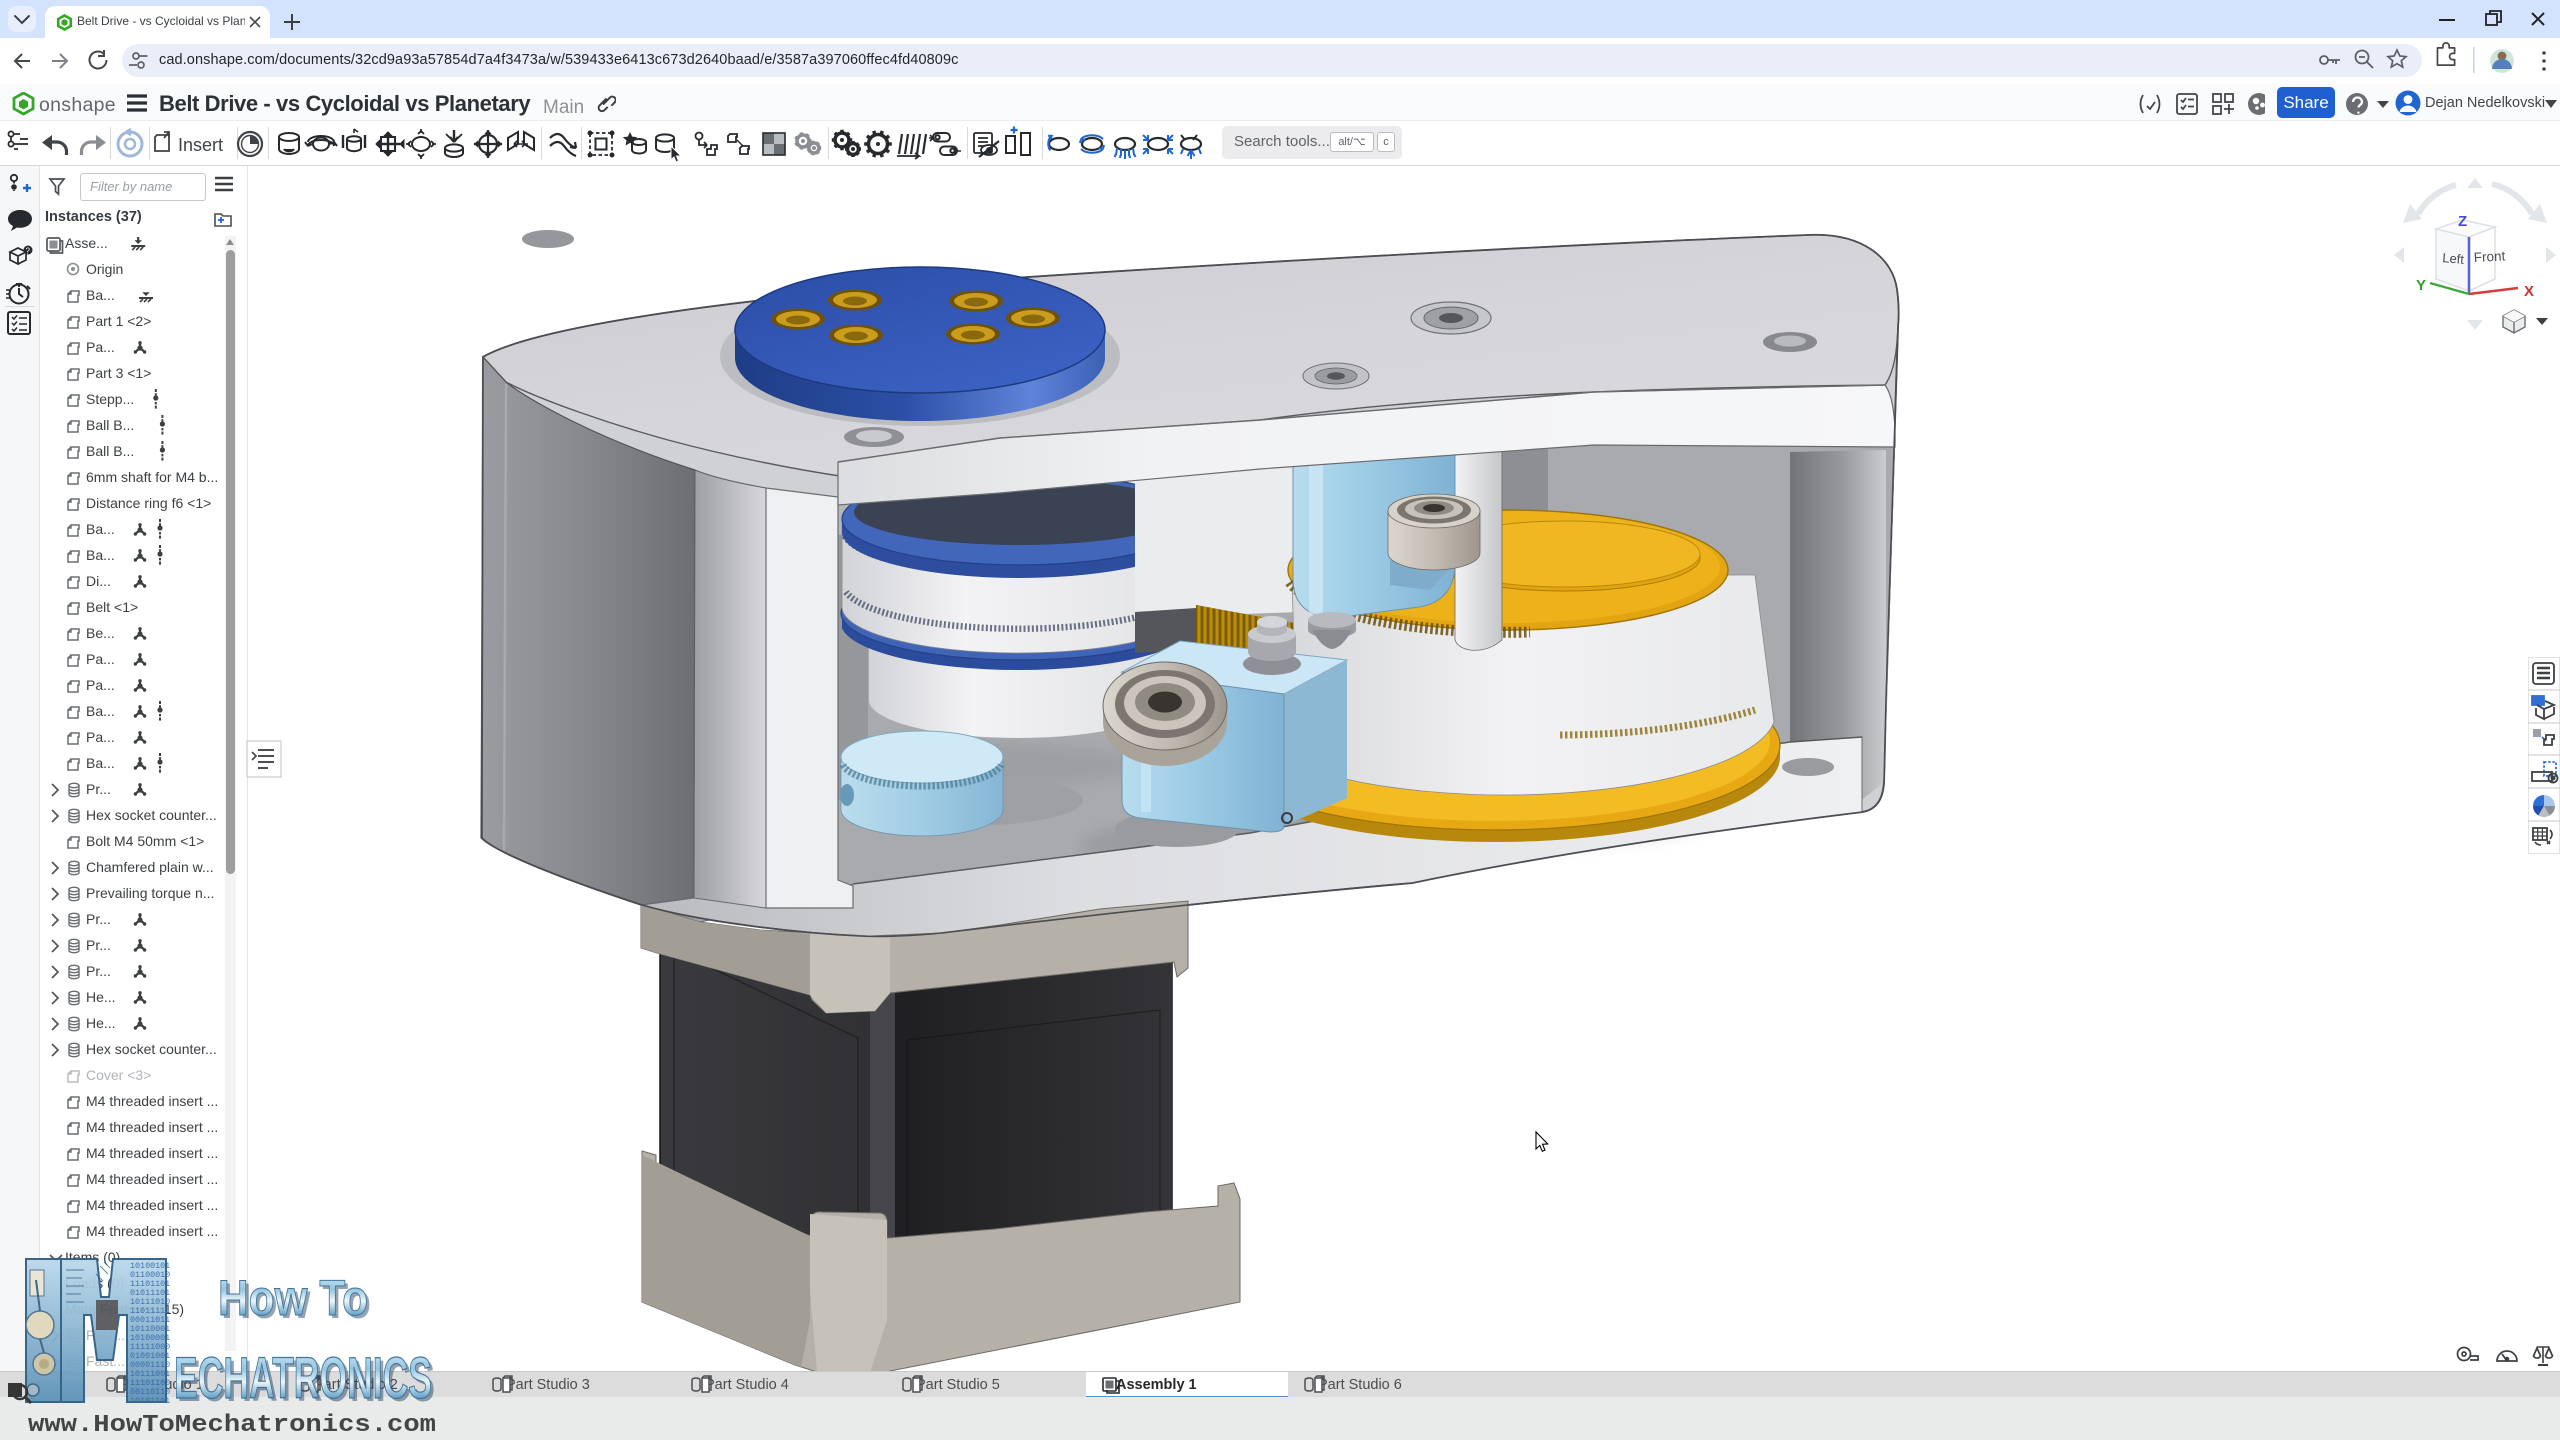 This screenshot has width=2560, height=1440. I want to click on svg-text: X, so click(2529, 291).